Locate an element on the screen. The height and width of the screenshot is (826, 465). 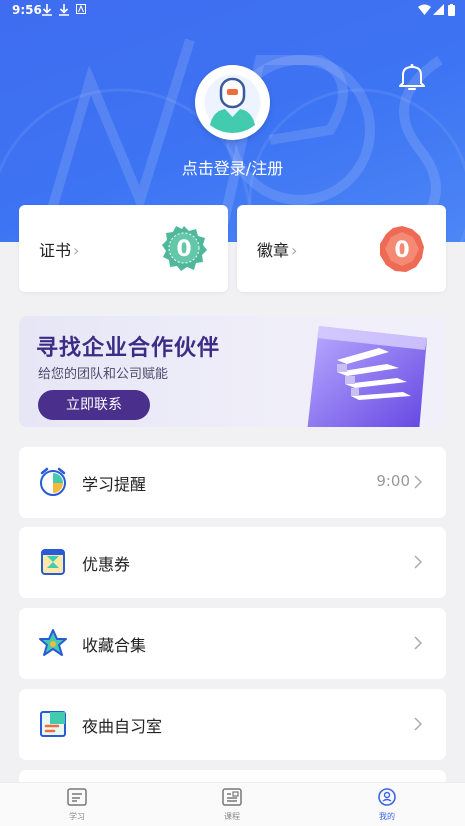
coupon-label: 优惠券 is located at coordinates (106, 564).